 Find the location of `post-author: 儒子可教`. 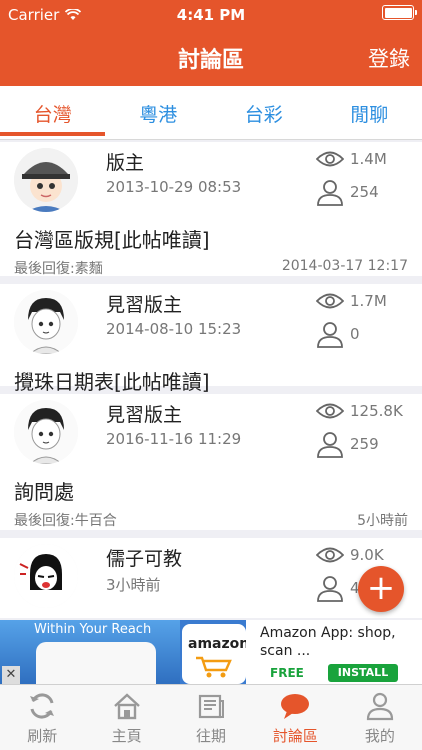

post-author: 儒子可教 is located at coordinates (144, 559).